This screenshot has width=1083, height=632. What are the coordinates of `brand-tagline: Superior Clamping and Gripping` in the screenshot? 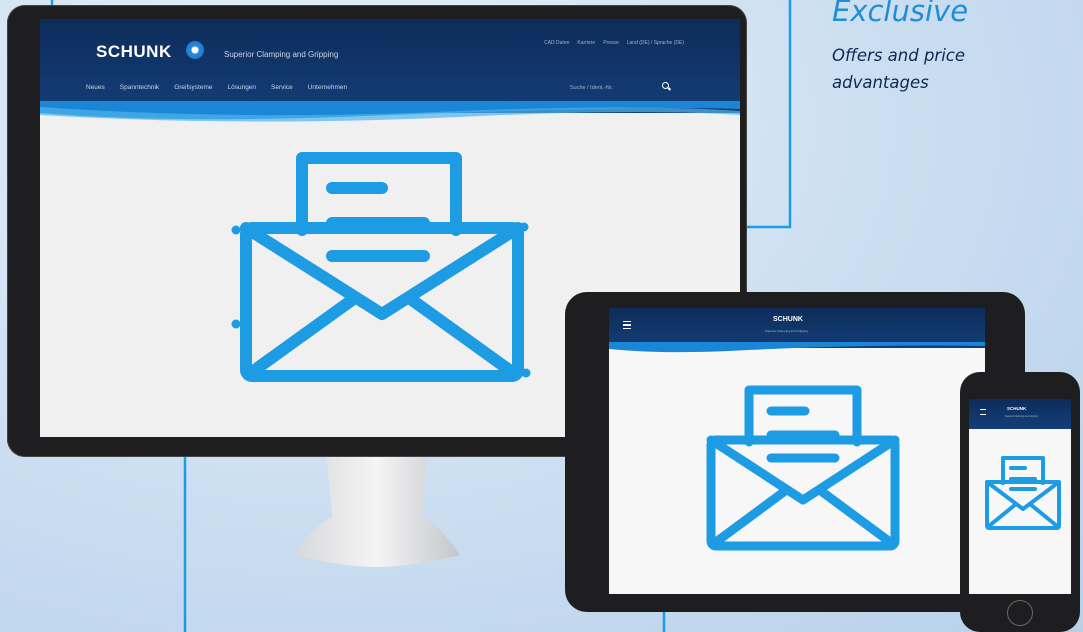 It's located at (281, 54).